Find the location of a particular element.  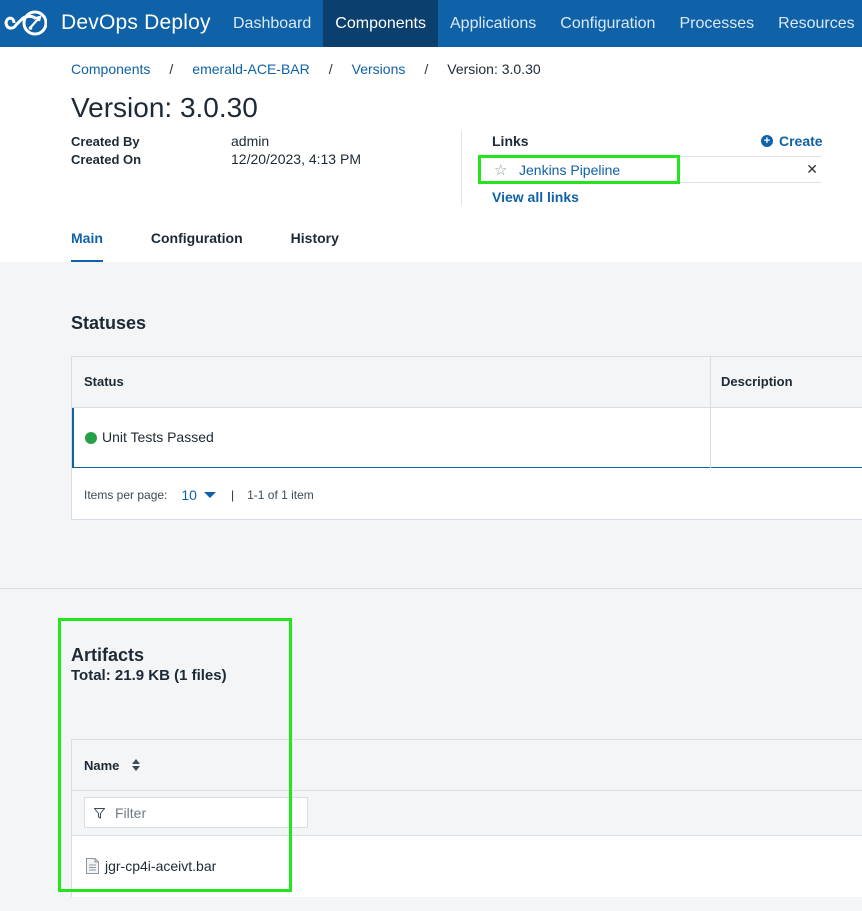

create-link-button: + Create is located at coordinates (792, 141).